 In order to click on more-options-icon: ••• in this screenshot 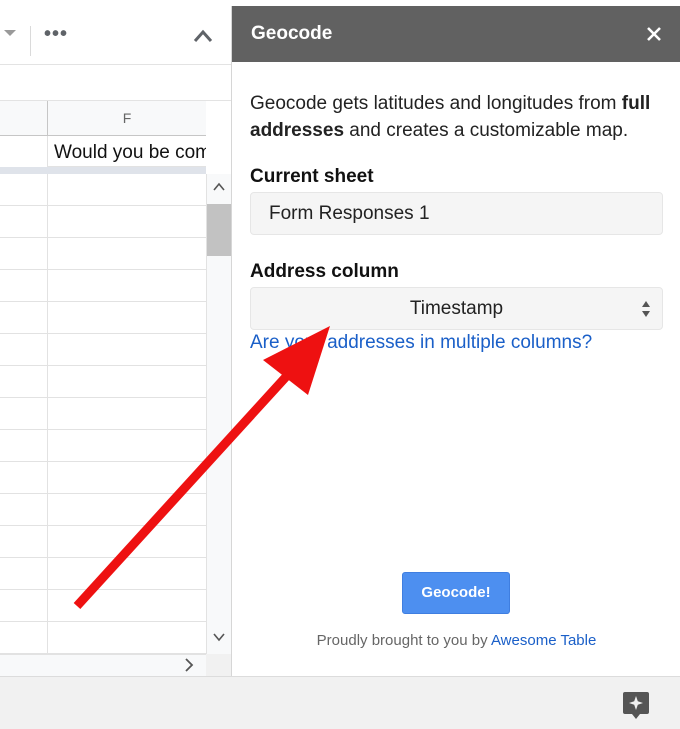, I will do `click(56, 34)`.